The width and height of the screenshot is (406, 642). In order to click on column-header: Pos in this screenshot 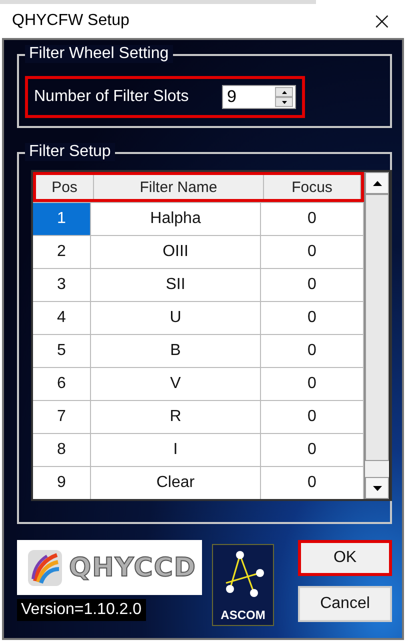, I will do `click(65, 187)`.